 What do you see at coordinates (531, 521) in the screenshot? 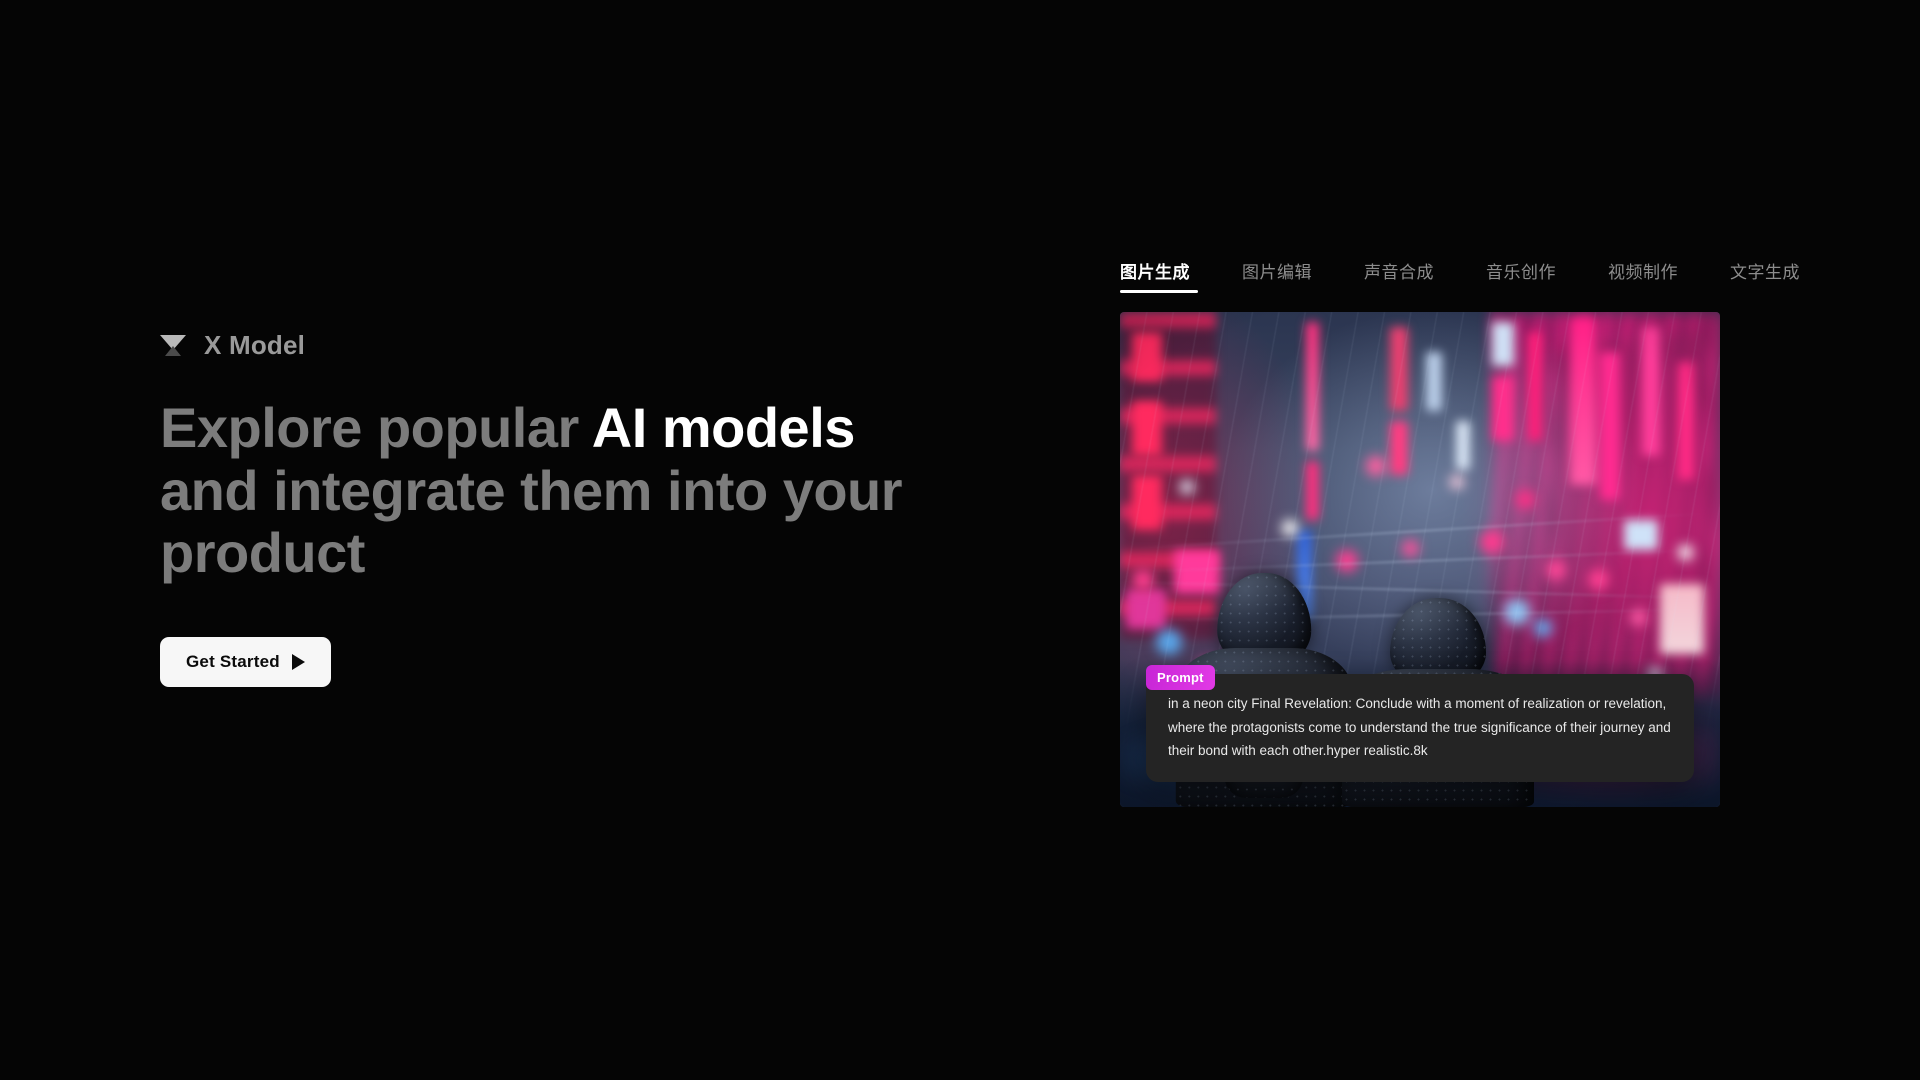
I see `headline-part-2: and integrate them into your product` at bounding box center [531, 521].